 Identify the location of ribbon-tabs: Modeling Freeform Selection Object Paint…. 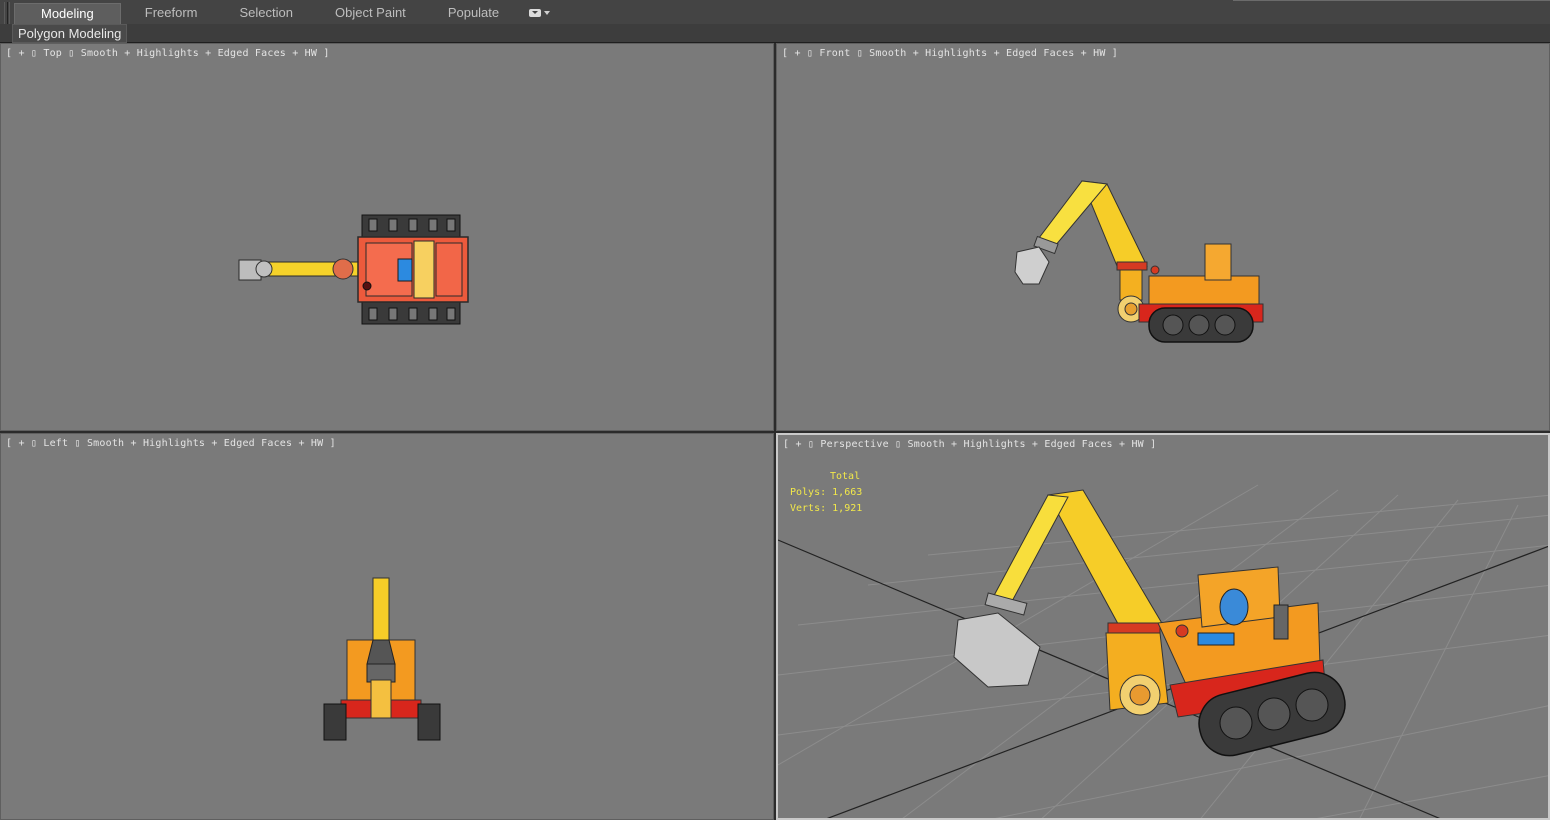
(282, 13).